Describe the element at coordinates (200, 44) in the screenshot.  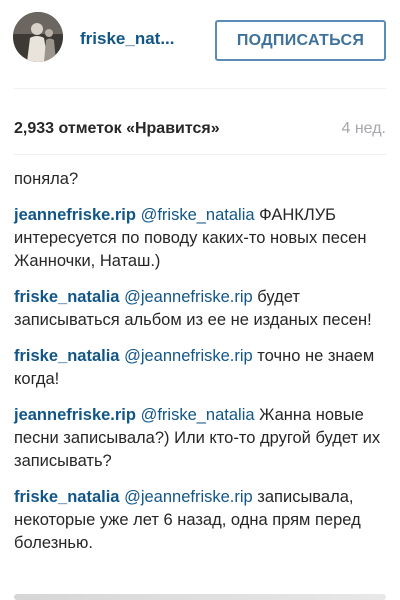
I see `post-header: friske_nat... ПОДПИСАТЬСЯ` at that location.